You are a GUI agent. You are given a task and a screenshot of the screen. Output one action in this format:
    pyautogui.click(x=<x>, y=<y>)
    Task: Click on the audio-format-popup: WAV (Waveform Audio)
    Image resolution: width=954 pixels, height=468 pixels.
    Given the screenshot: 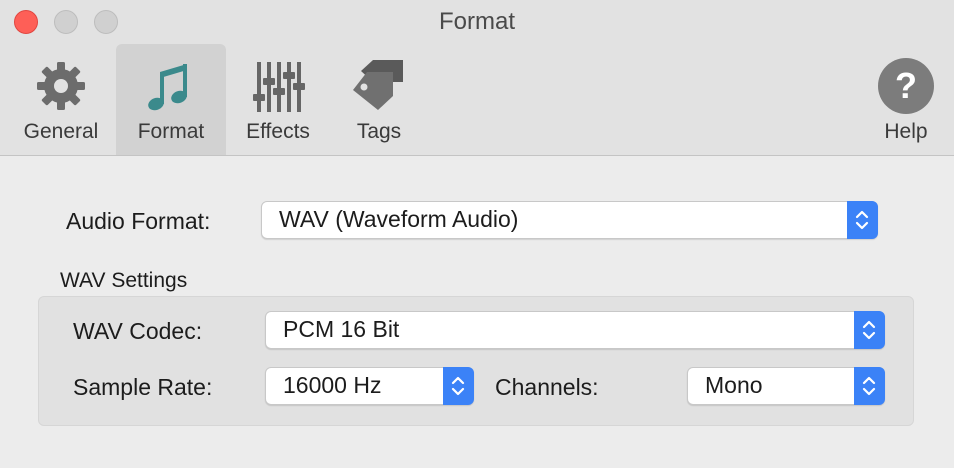 What is the action you would take?
    pyautogui.click(x=569, y=220)
    